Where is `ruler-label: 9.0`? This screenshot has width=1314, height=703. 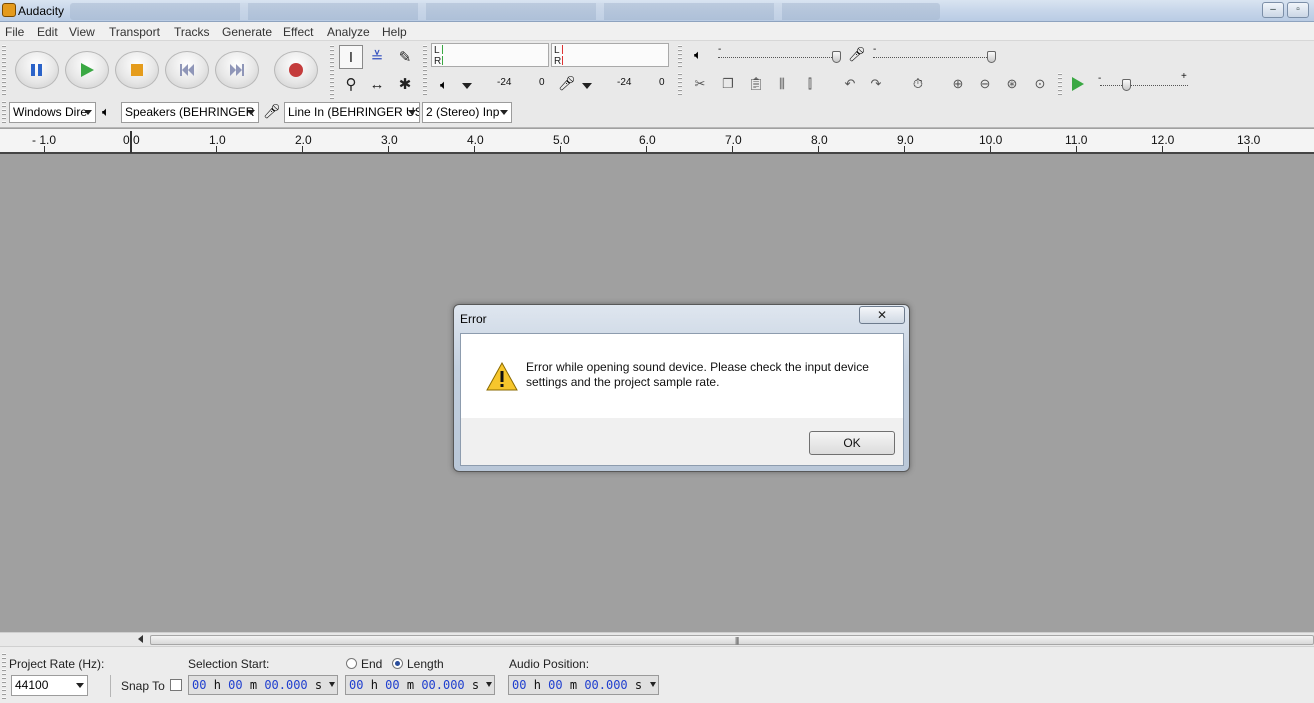
ruler-label: 9.0 is located at coordinates (905, 140).